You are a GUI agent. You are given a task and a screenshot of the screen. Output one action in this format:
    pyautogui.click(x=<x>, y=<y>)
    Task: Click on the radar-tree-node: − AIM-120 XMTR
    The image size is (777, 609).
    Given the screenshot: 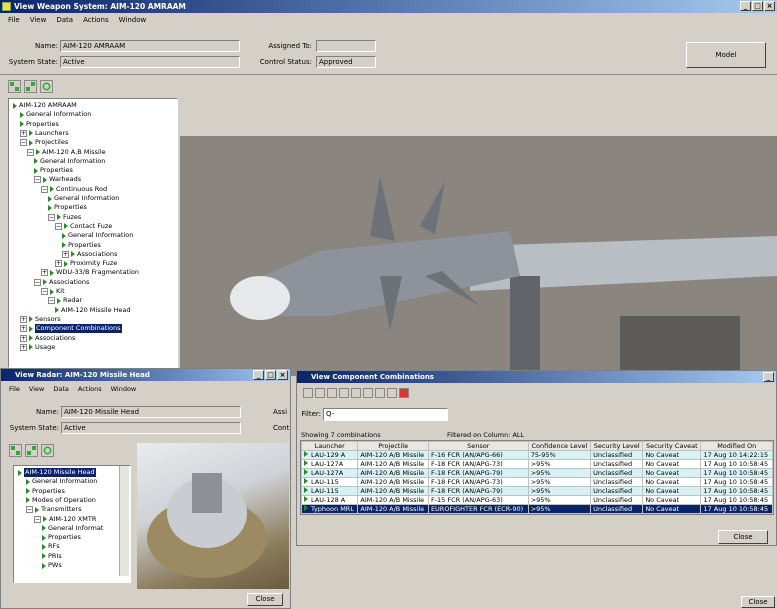 What is the action you would take?
    pyautogui.click(x=65, y=519)
    